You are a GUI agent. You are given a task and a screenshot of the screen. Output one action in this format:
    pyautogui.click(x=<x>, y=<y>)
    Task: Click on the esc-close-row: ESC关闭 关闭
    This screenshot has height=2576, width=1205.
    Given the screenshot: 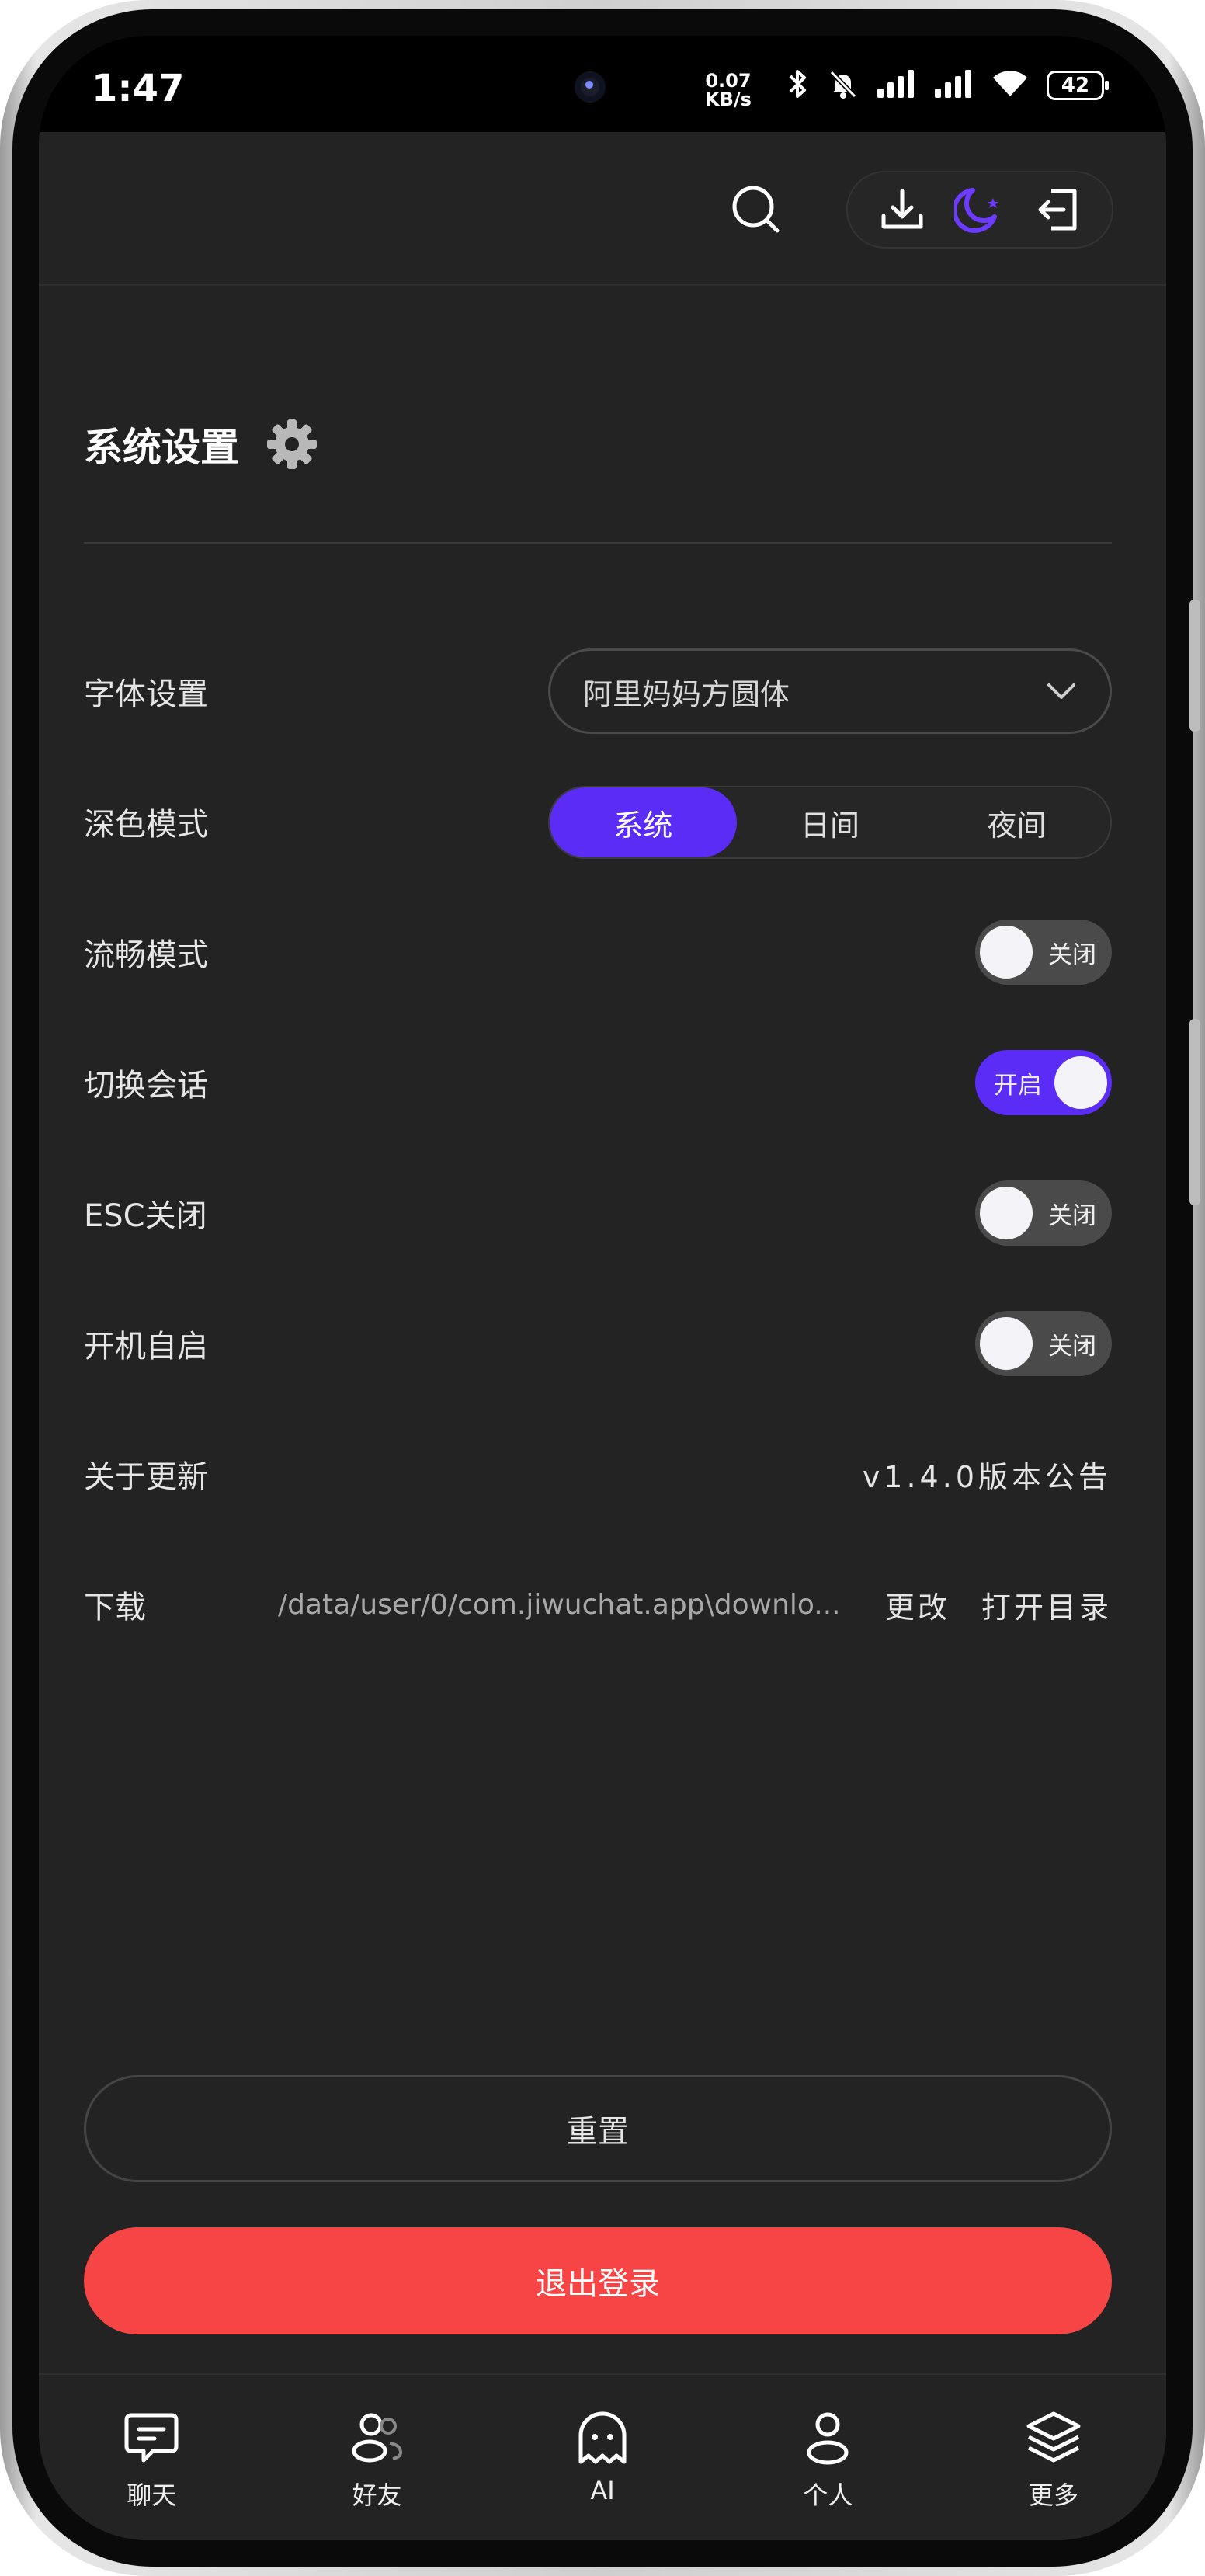 What is the action you would take?
    pyautogui.click(x=598, y=1213)
    